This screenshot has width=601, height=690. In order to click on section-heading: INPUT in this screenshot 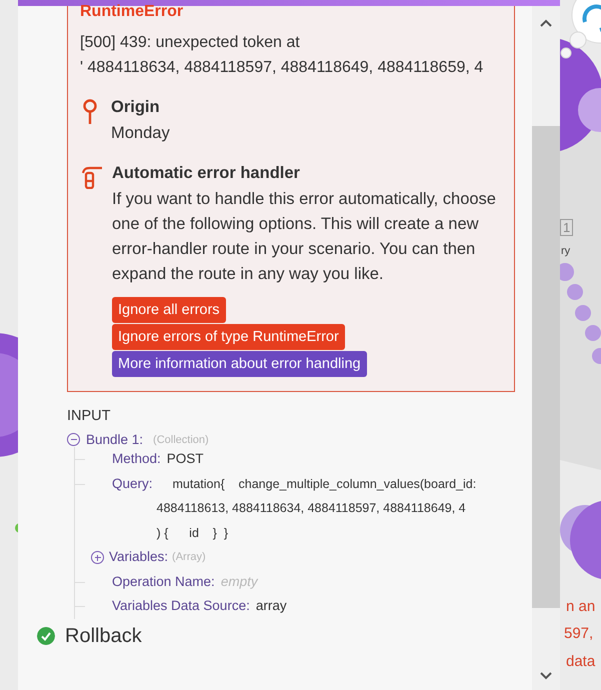, I will do `click(89, 416)`.